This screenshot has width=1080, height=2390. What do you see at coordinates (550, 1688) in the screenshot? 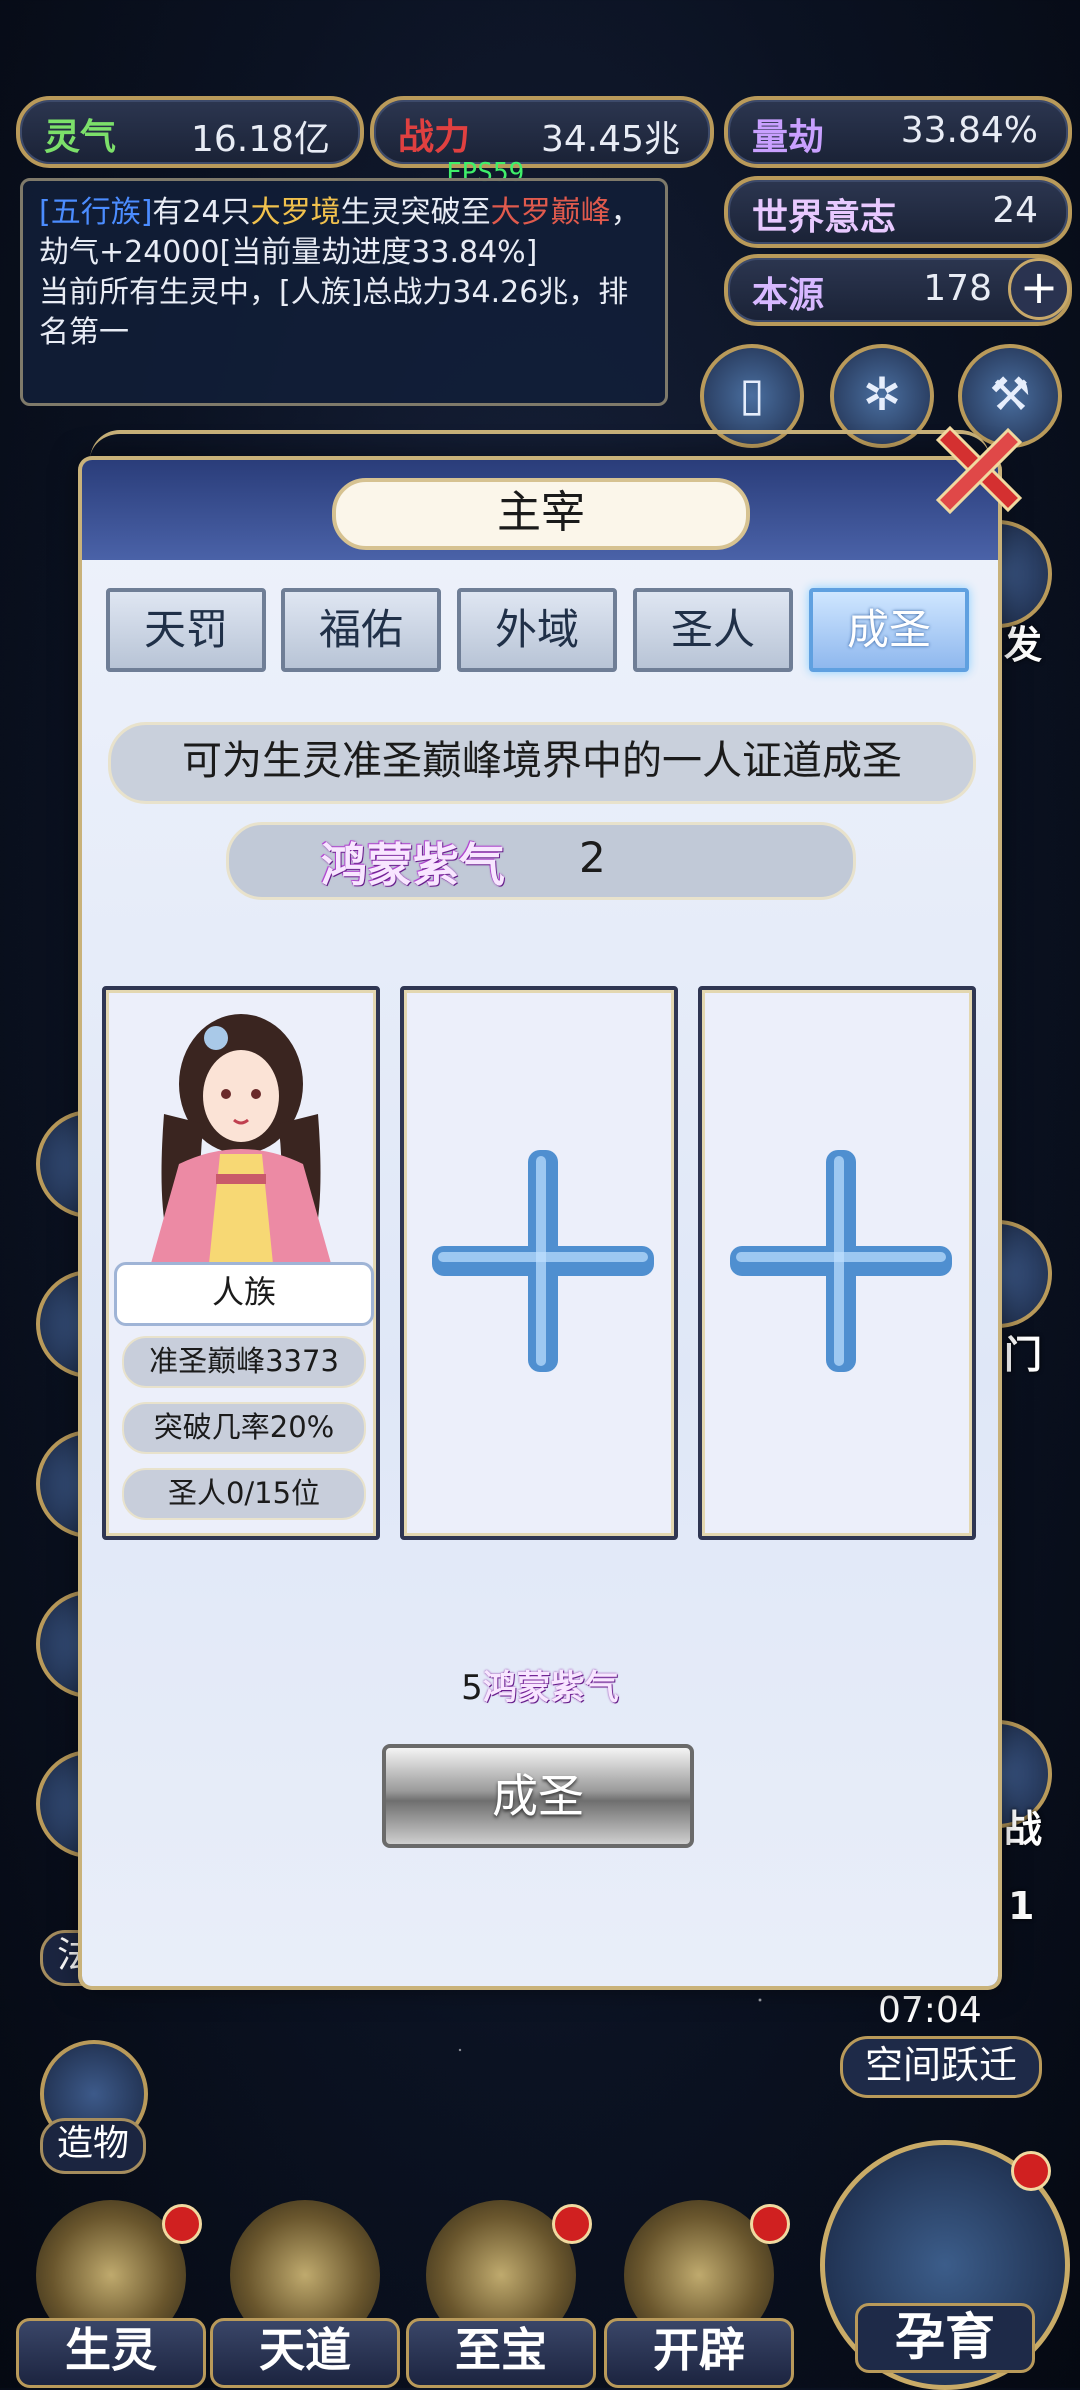
I see `cost-item: 鸿蒙紫气` at bounding box center [550, 1688].